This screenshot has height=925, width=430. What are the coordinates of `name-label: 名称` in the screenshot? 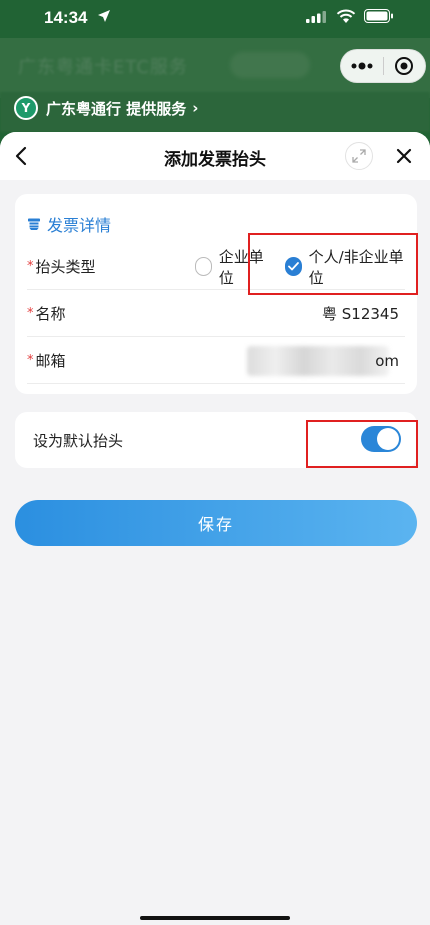 It's located at (50, 314).